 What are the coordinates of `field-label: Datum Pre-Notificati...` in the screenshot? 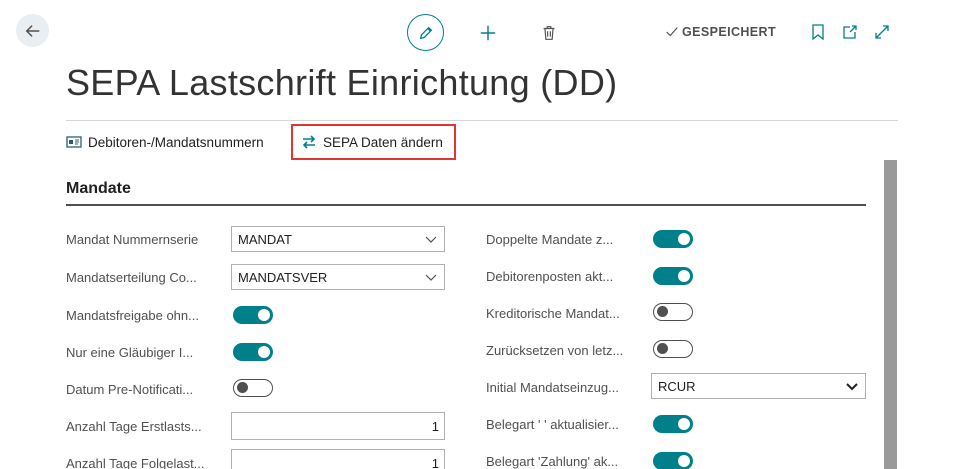 It's located at (130, 389).